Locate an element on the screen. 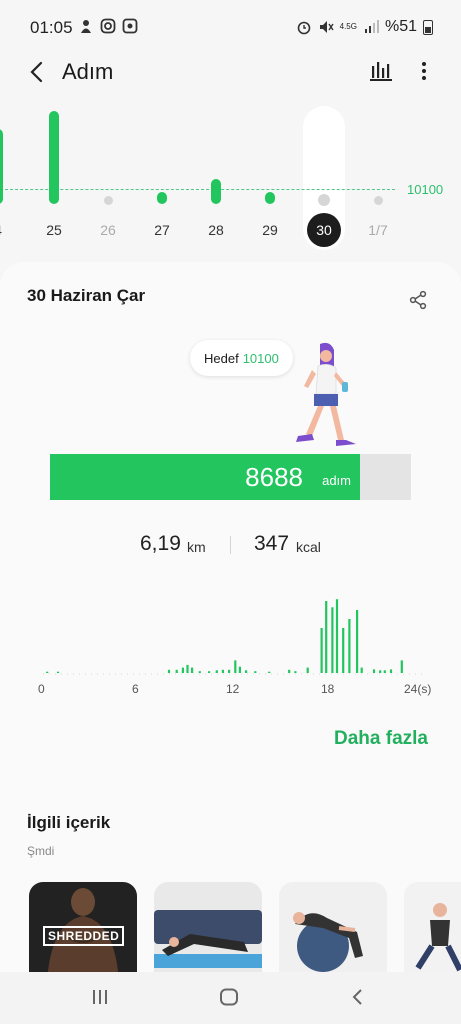  day-label-28: 28 is located at coordinates (216, 230).